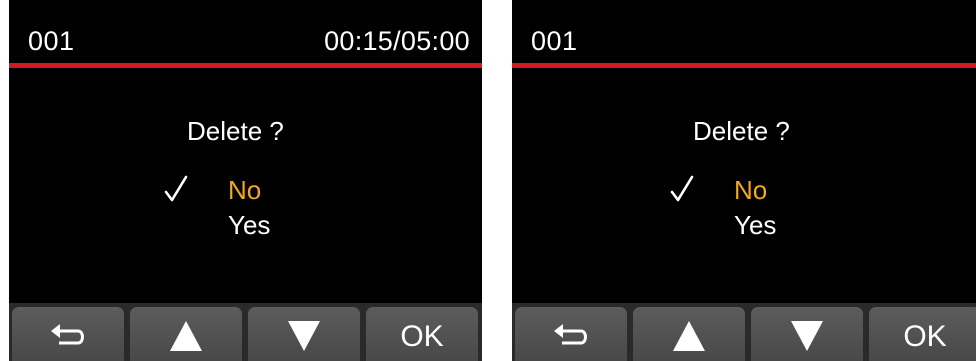 The height and width of the screenshot is (361, 976). What do you see at coordinates (397, 41) in the screenshot?
I see `playback-time: 00:15/05:00` at bounding box center [397, 41].